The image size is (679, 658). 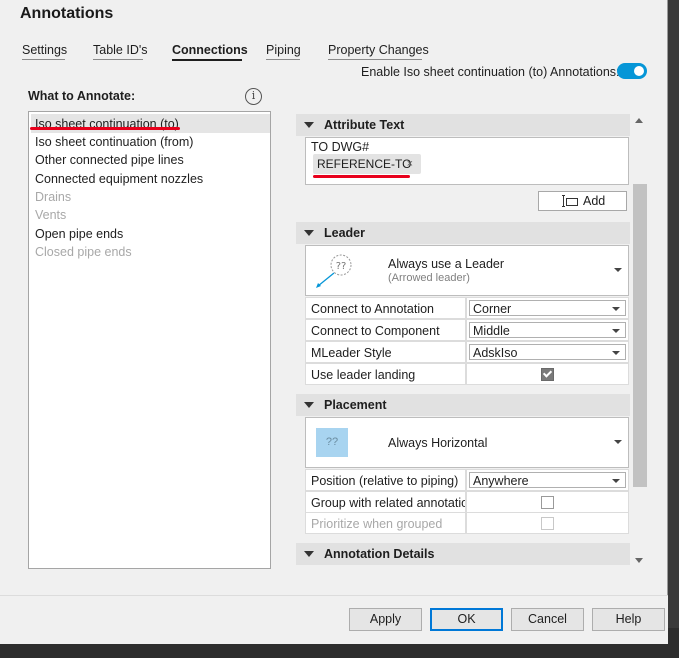 I want to click on connect-to-annotation-value: Corner, so click(x=492, y=309).